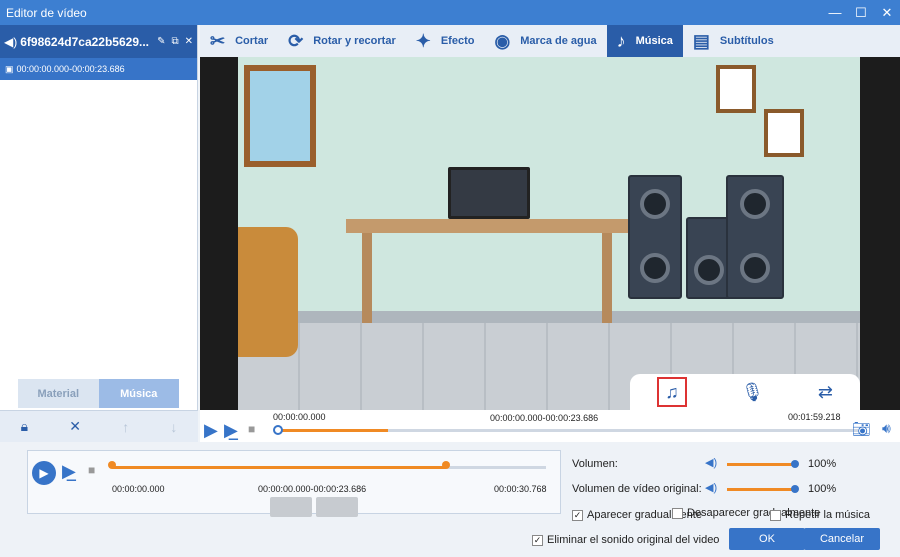 This screenshot has height=557, width=900. I want to click on fade-in-checkbox: ✓, so click(577, 515).